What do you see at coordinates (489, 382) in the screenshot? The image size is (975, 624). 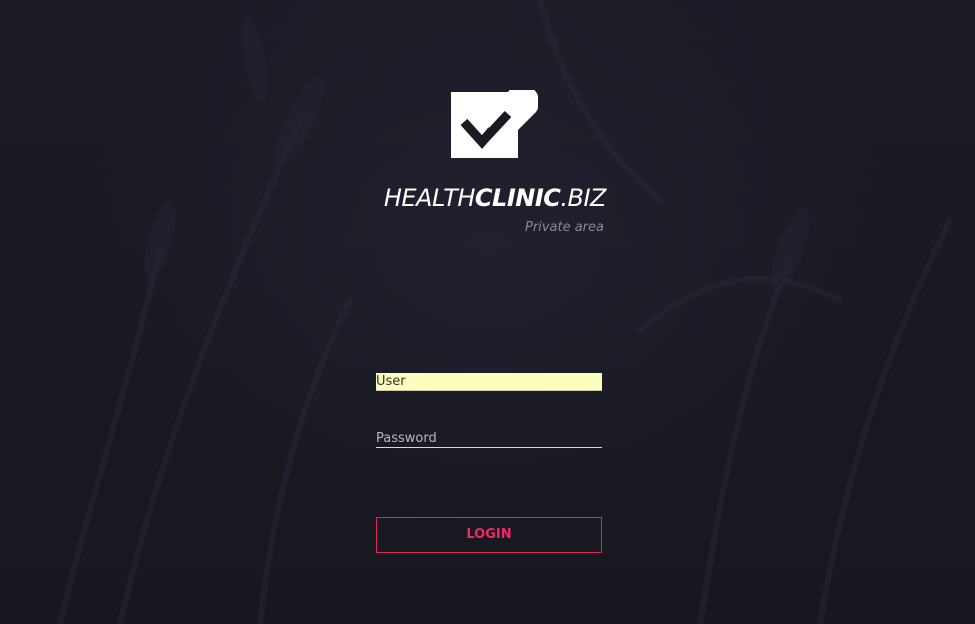 I see `user-input` at bounding box center [489, 382].